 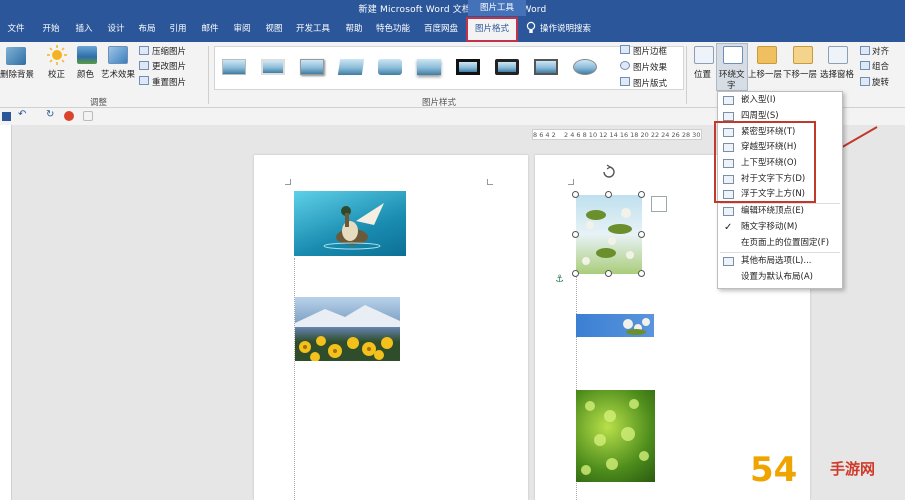 What do you see at coordinates (773, 211) in the screenshot?
I see `menu-item-label: 编辑环绕顶点(E)` at bounding box center [773, 211].